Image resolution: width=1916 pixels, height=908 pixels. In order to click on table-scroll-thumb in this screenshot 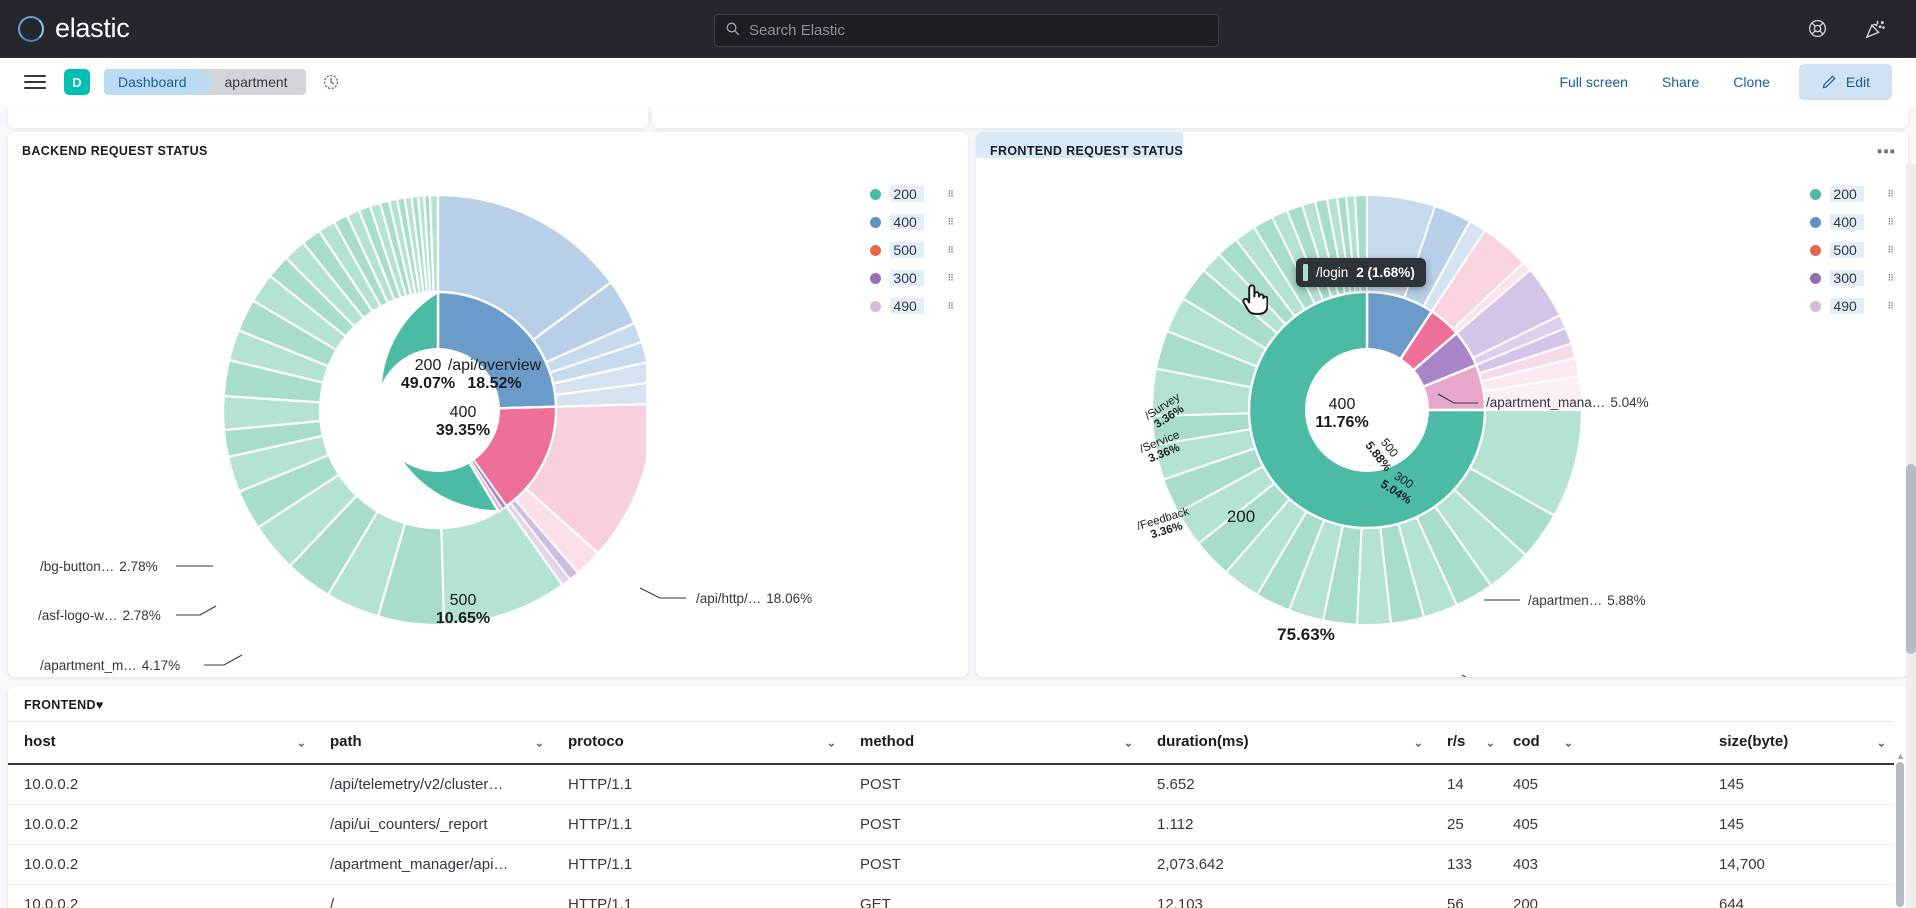, I will do `click(1900, 834)`.